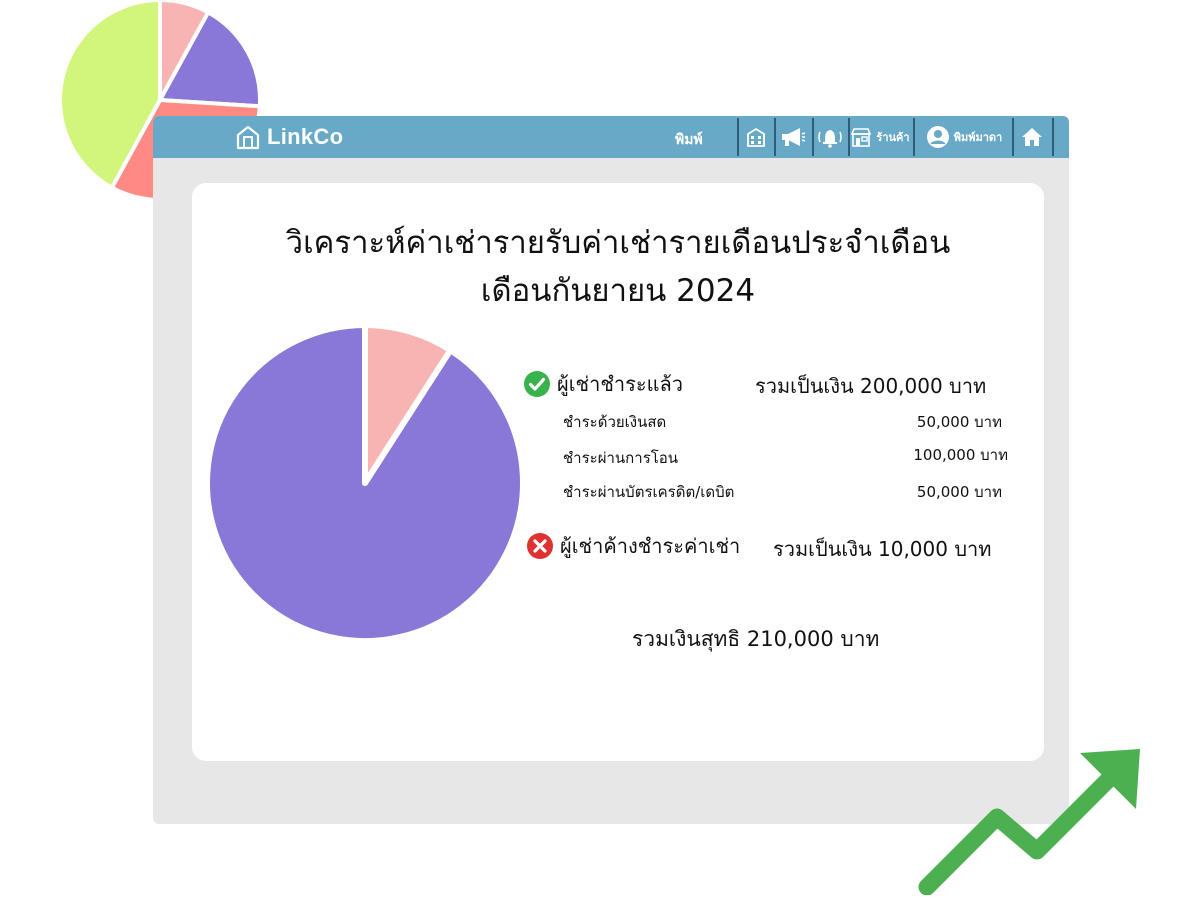  What do you see at coordinates (861, 137) in the screenshot?
I see `shop-icon` at bounding box center [861, 137].